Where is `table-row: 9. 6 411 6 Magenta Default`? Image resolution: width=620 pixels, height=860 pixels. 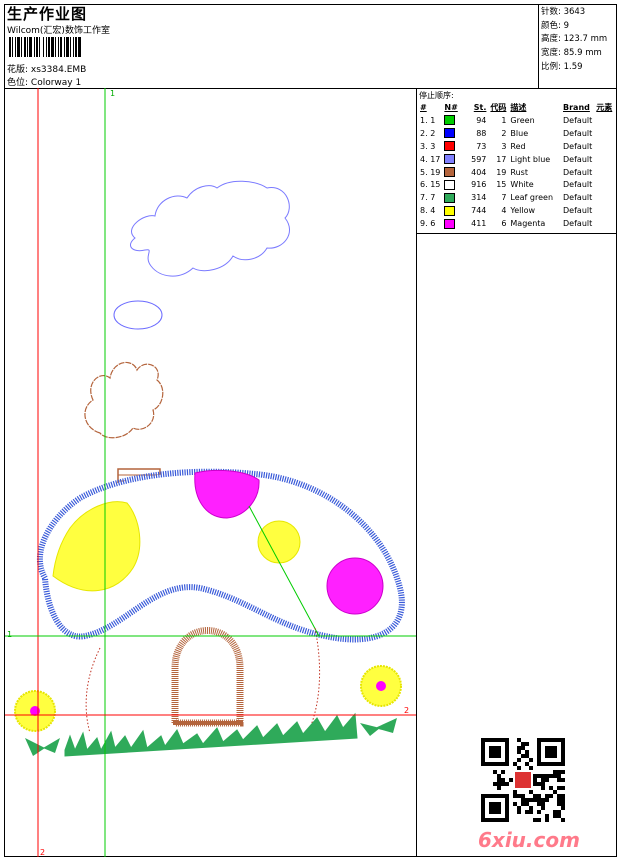 table-row: 9. 6 411 6 Magenta Default is located at coordinates (516, 223).